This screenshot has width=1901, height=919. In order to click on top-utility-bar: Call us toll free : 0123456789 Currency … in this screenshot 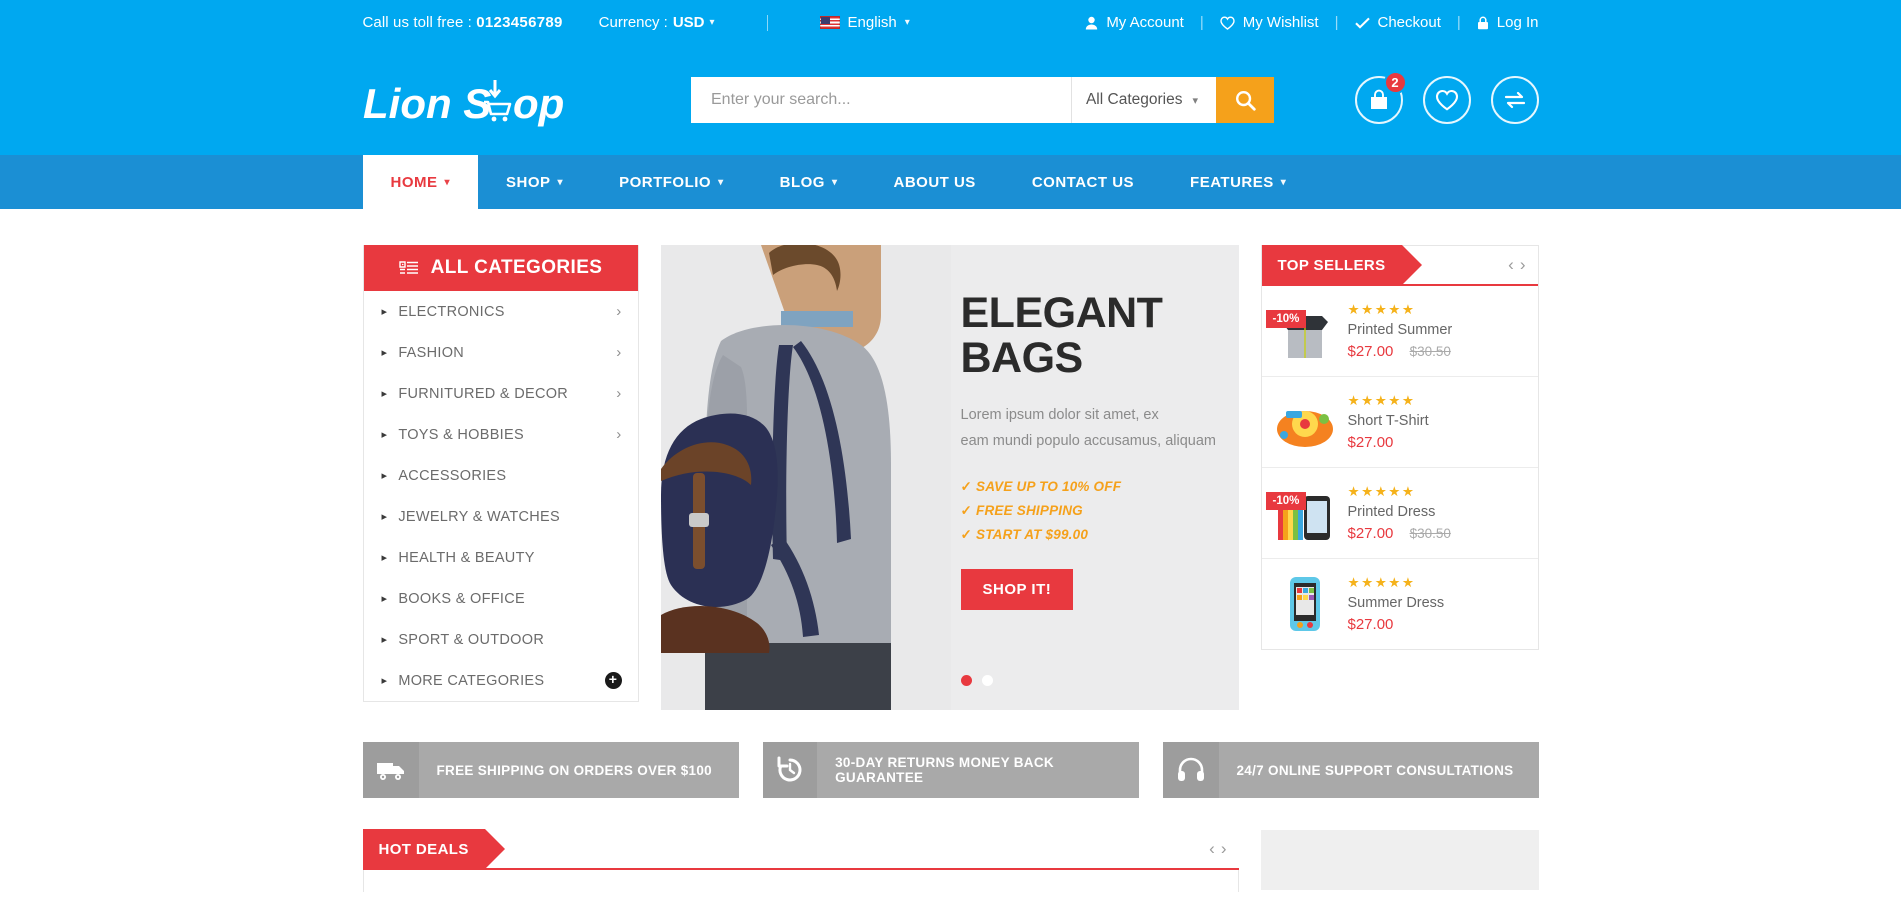, I will do `click(950, 22)`.